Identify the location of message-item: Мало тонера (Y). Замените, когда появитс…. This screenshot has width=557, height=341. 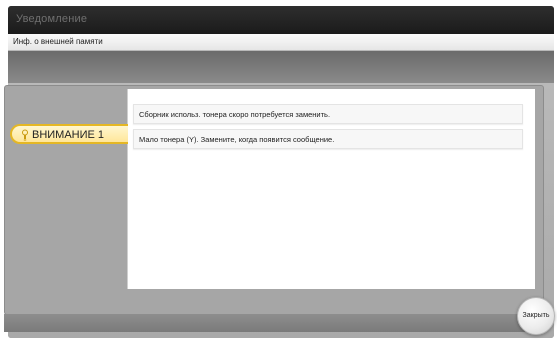
(328, 139).